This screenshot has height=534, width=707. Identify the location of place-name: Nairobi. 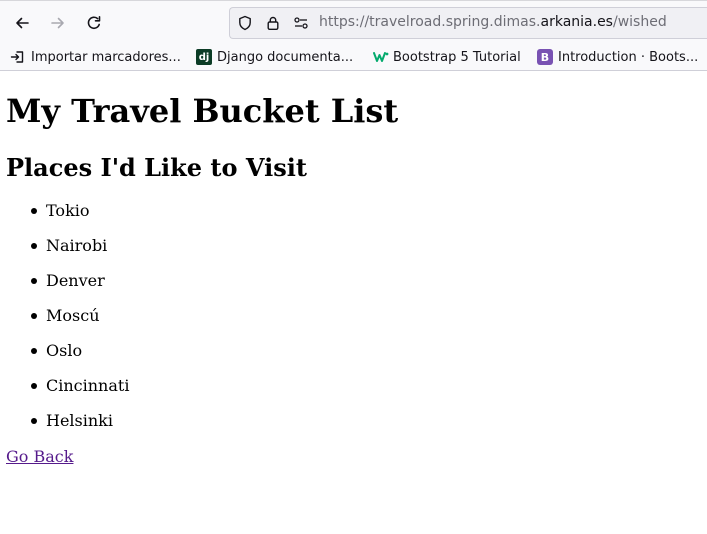
(77, 245).